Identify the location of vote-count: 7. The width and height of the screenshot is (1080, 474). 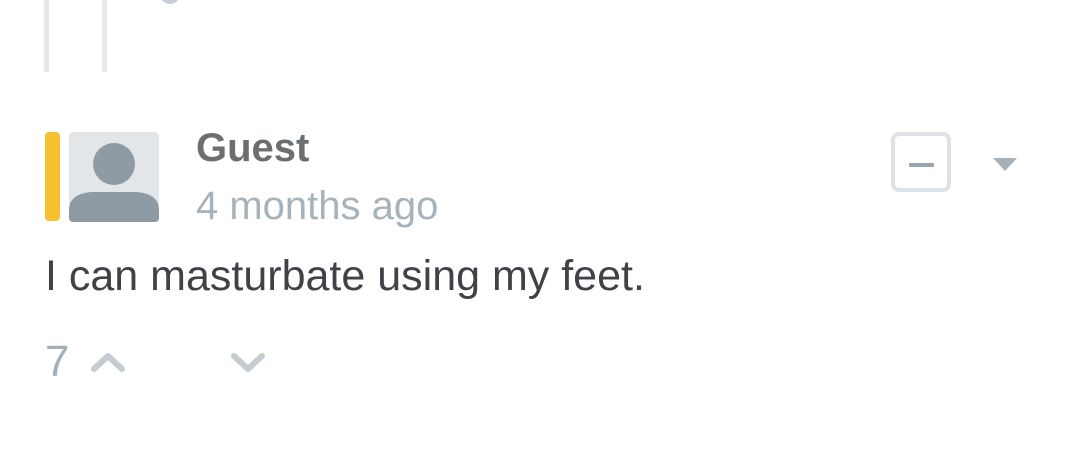
(57, 361).